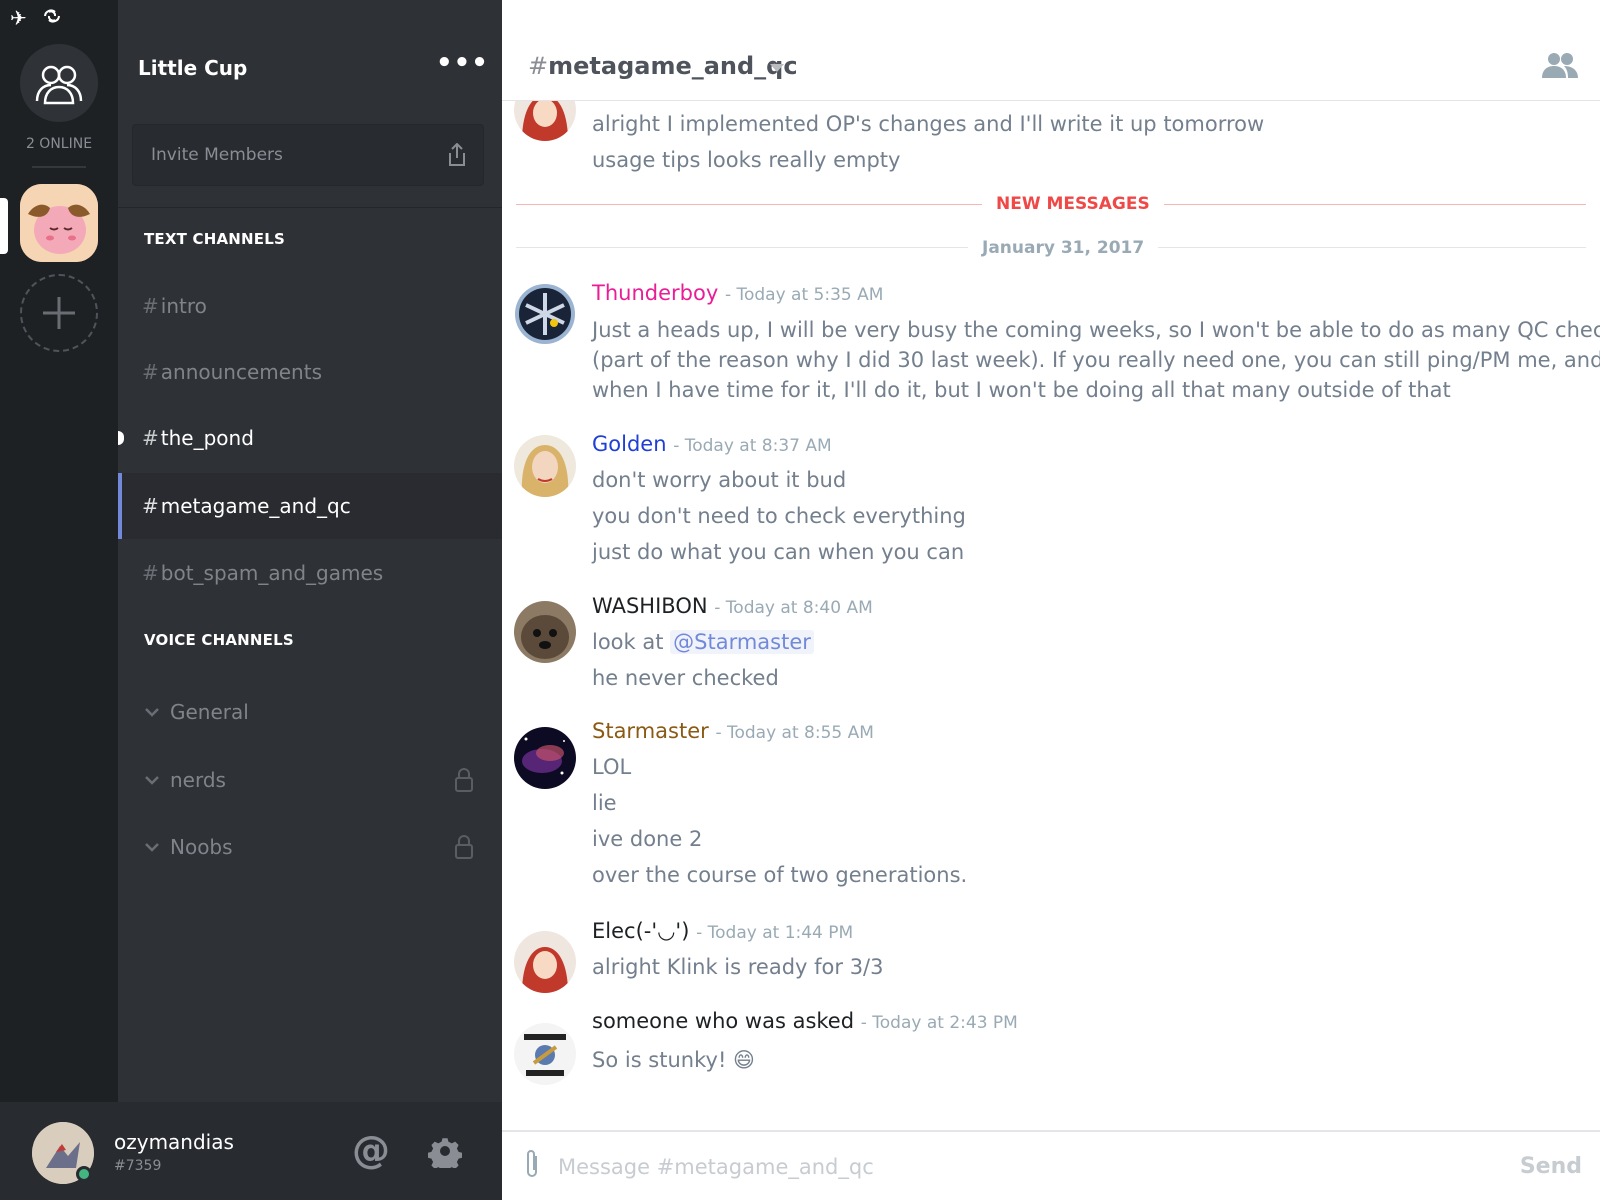 This screenshot has width=1600, height=1200. What do you see at coordinates (673, 1060) in the screenshot?
I see `message-line: So is stunky! 😄` at bounding box center [673, 1060].